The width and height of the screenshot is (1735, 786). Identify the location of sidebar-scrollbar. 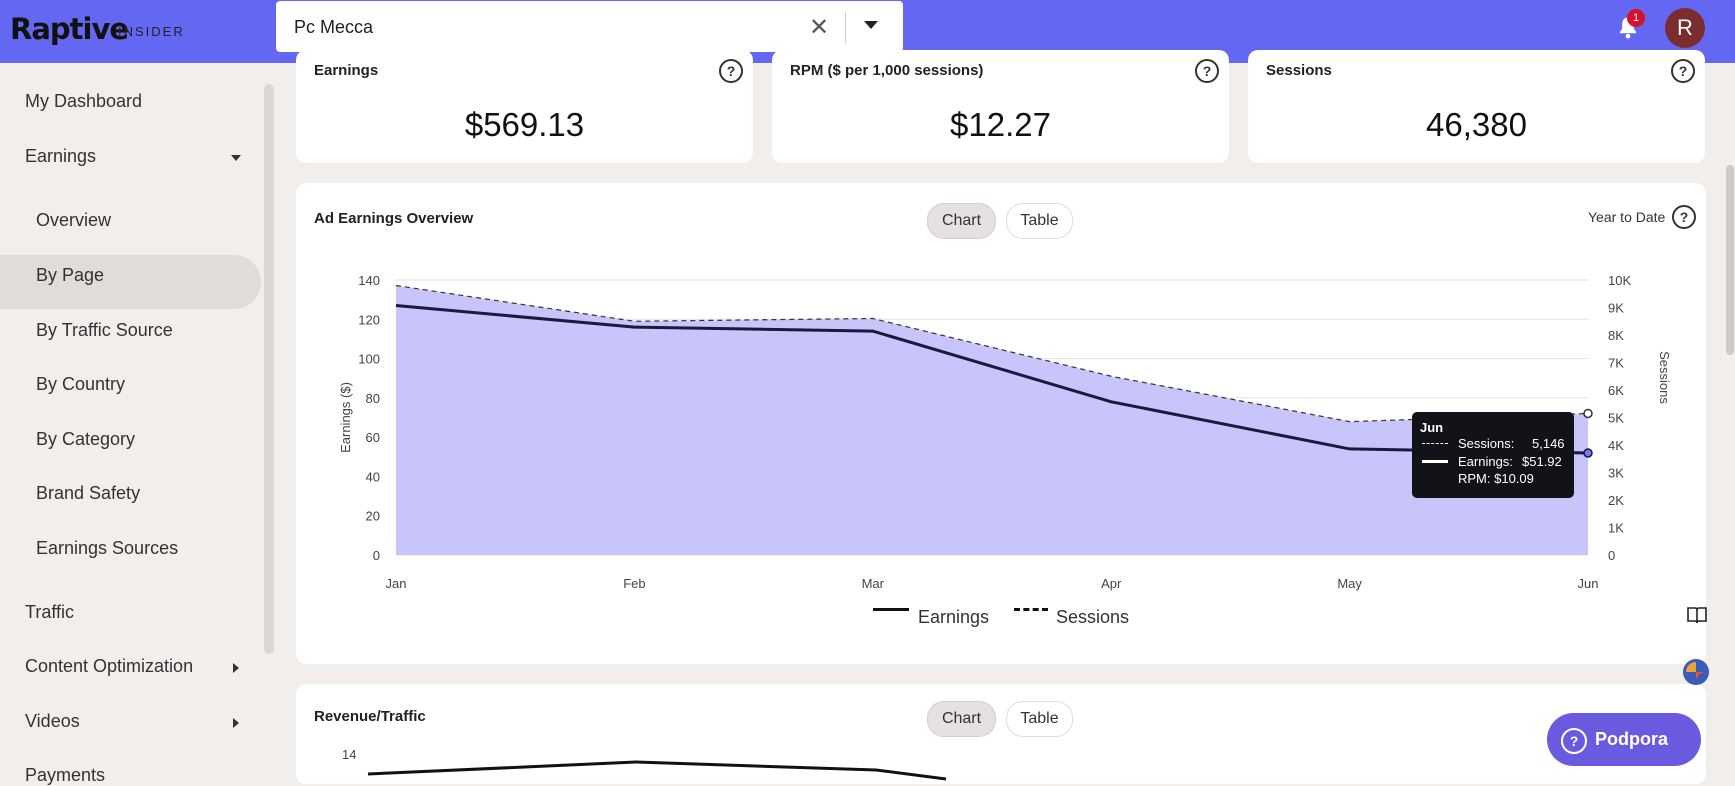
(269, 369).